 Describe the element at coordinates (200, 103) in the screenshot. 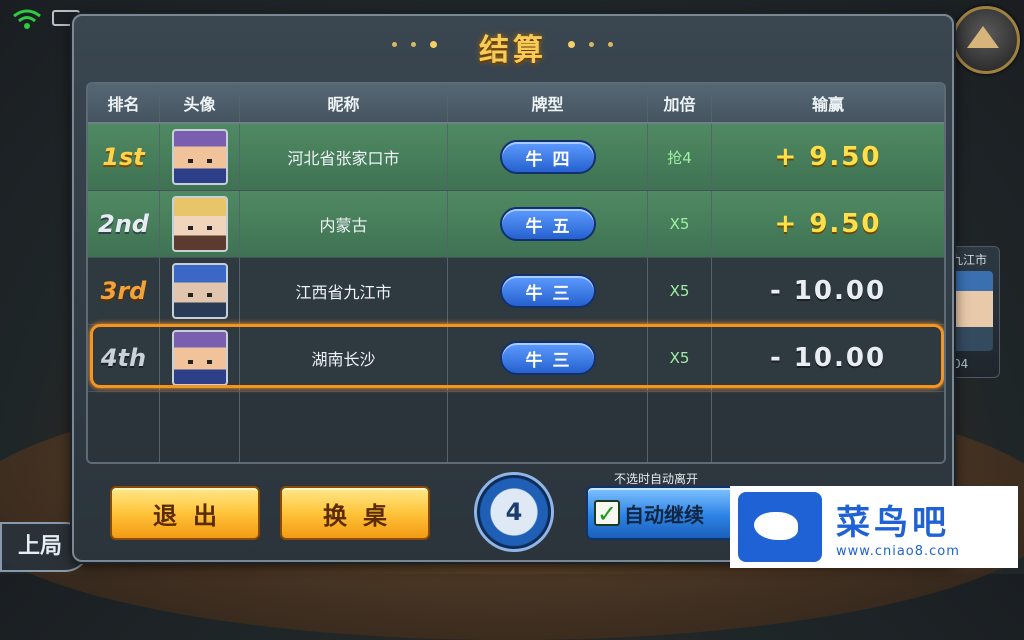

I see `header-avatar: 头像` at that location.